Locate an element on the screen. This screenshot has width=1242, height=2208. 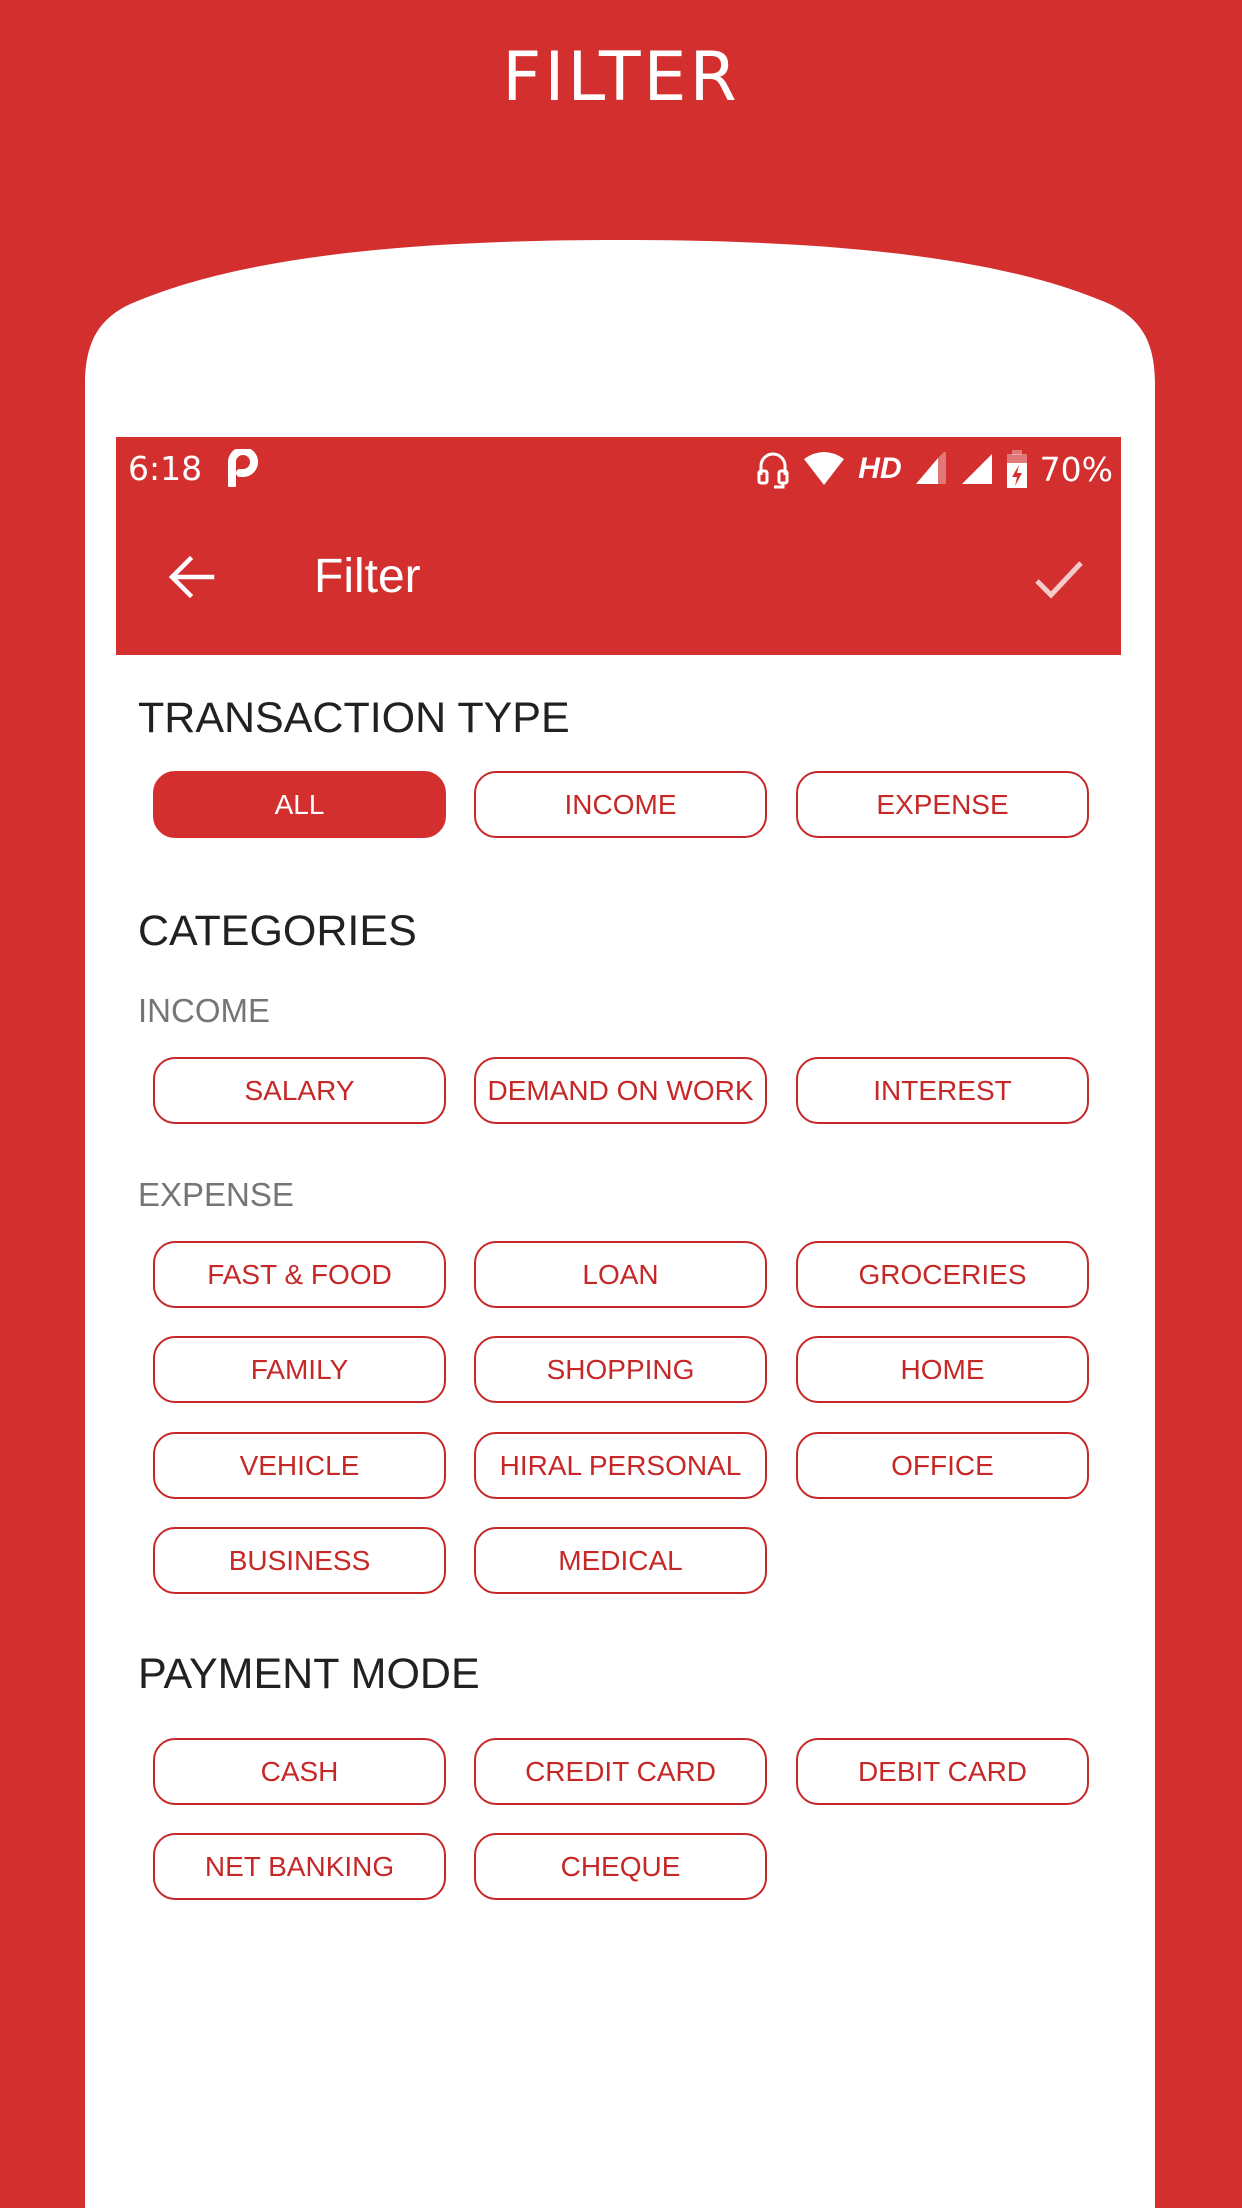
wifi-icon is located at coordinates (824, 468).